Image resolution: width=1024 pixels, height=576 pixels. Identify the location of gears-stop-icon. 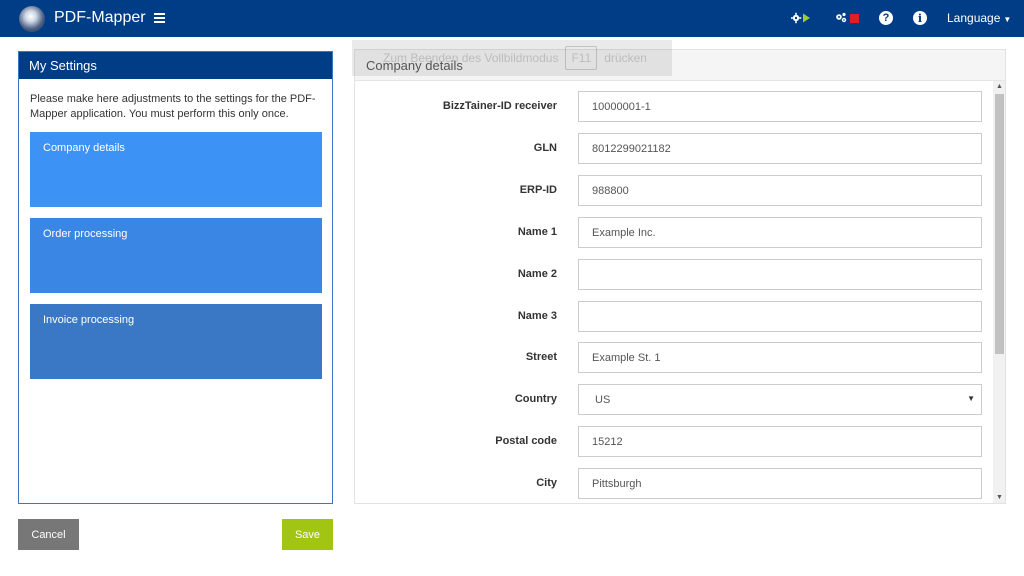
(847, 18).